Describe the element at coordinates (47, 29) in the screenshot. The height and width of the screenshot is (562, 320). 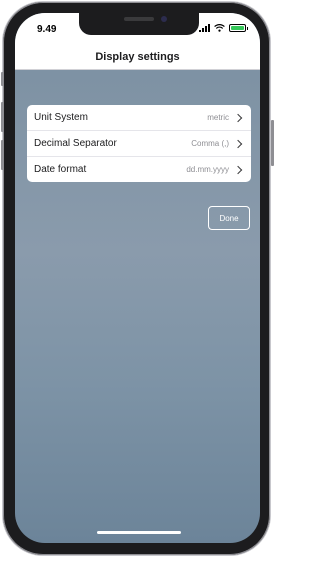
I see `status-time: 9.49` at that location.